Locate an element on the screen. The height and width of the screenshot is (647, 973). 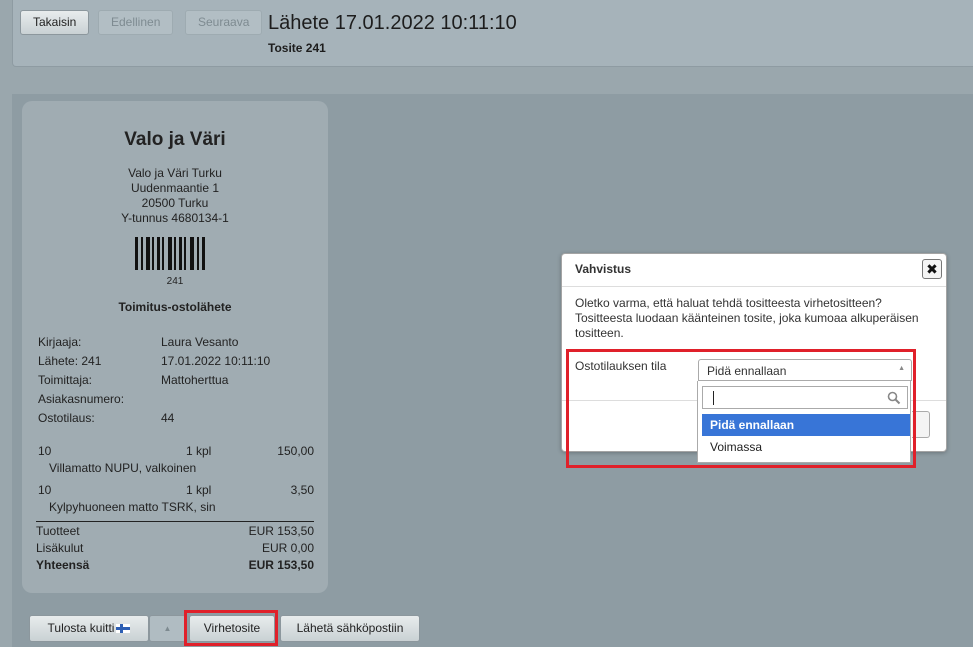
totals-divider is located at coordinates (175, 521).